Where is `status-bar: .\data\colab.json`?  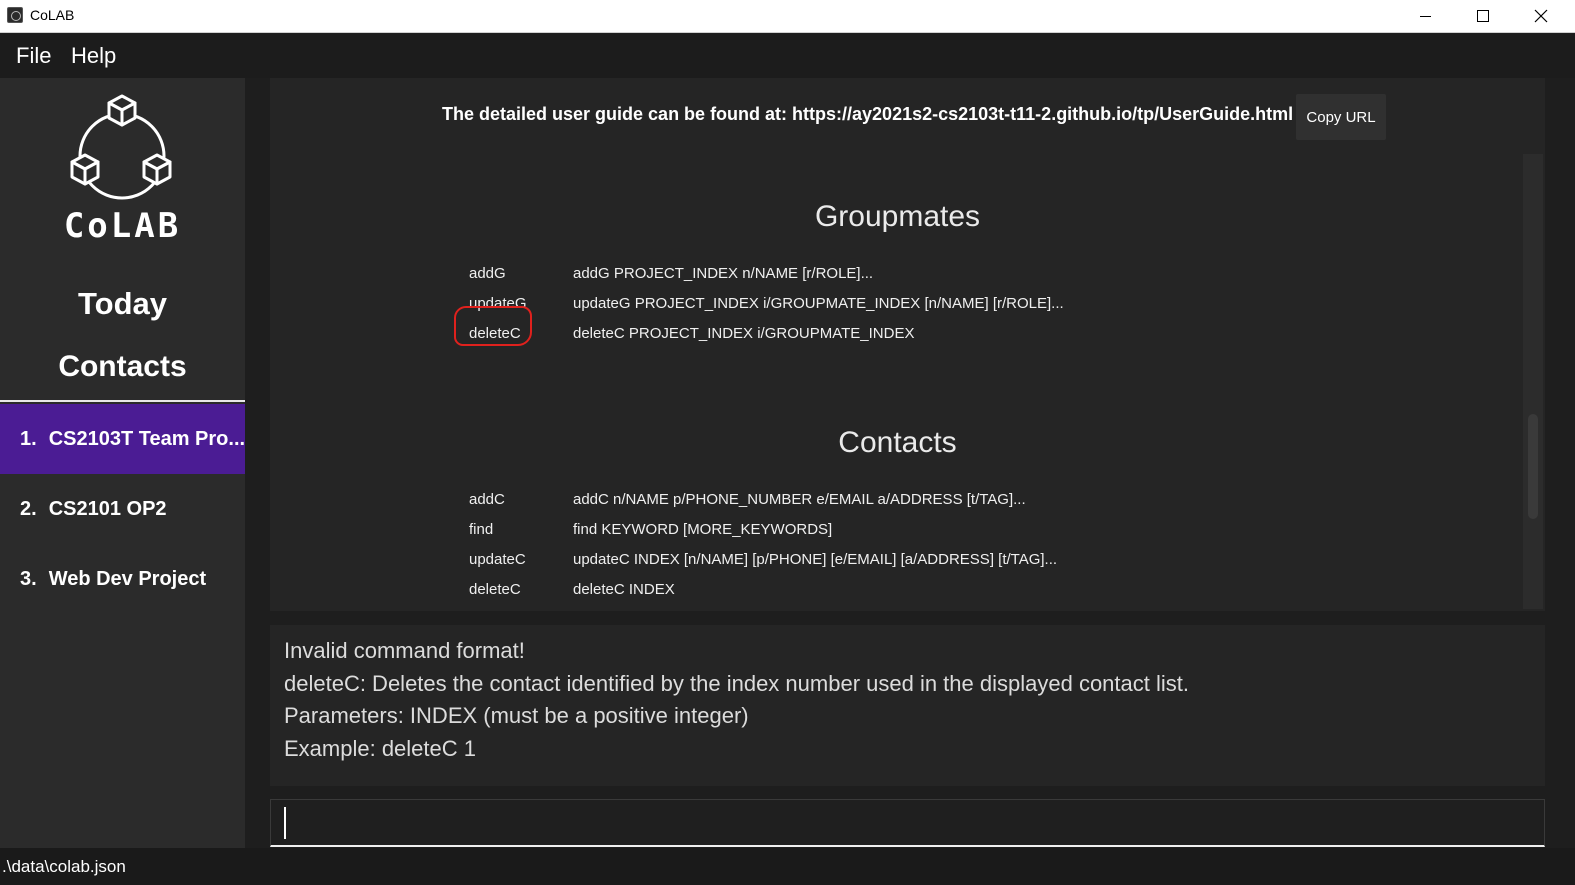 status-bar: .\data\colab.json is located at coordinates (787, 866).